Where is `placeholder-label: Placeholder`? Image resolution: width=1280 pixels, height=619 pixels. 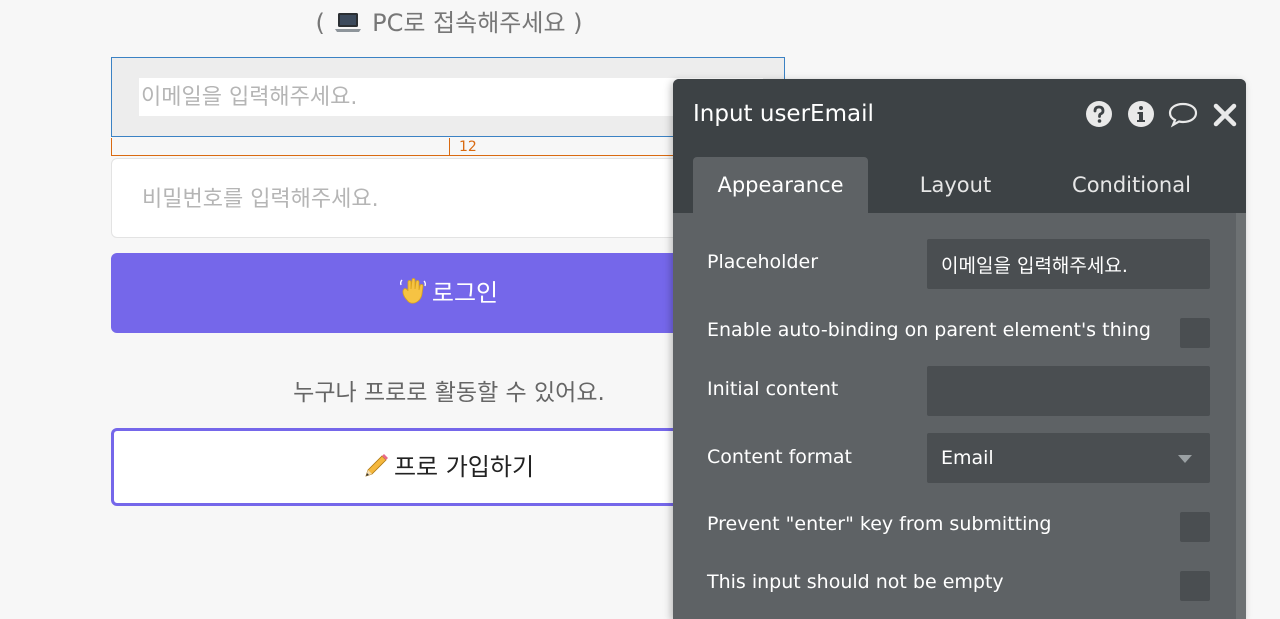 placeholder-label: Placeholder is located at coordinates (763, 262).